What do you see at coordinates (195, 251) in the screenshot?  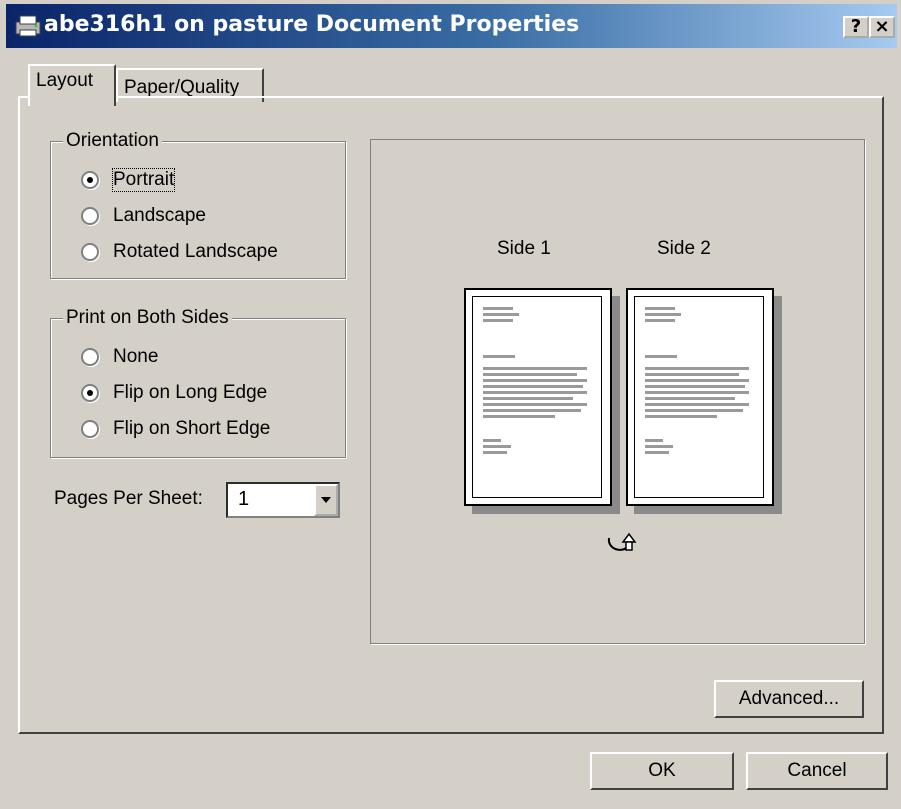 I see `radio-rotated-landscape-label: Rotated Landscape` at bounding box center [195, 251].